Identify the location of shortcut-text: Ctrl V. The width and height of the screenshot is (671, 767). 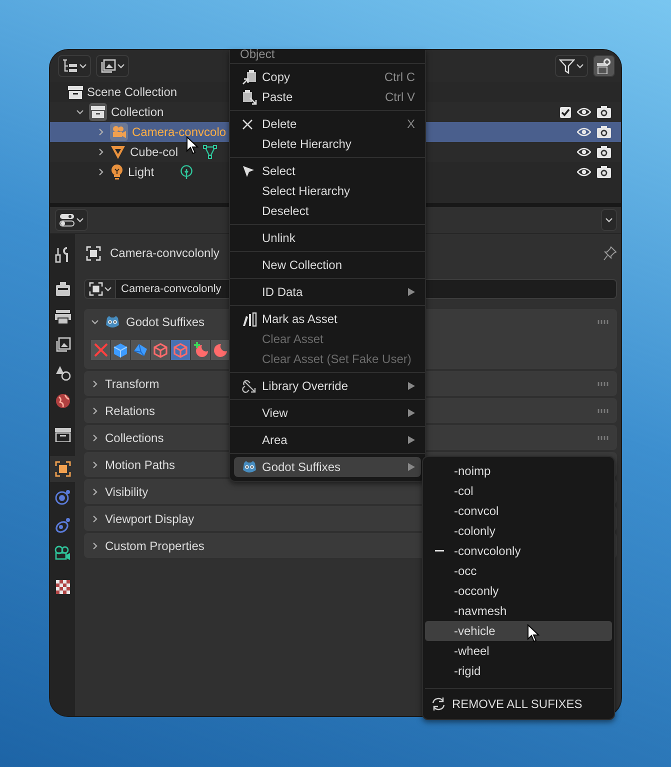
(400, 97).